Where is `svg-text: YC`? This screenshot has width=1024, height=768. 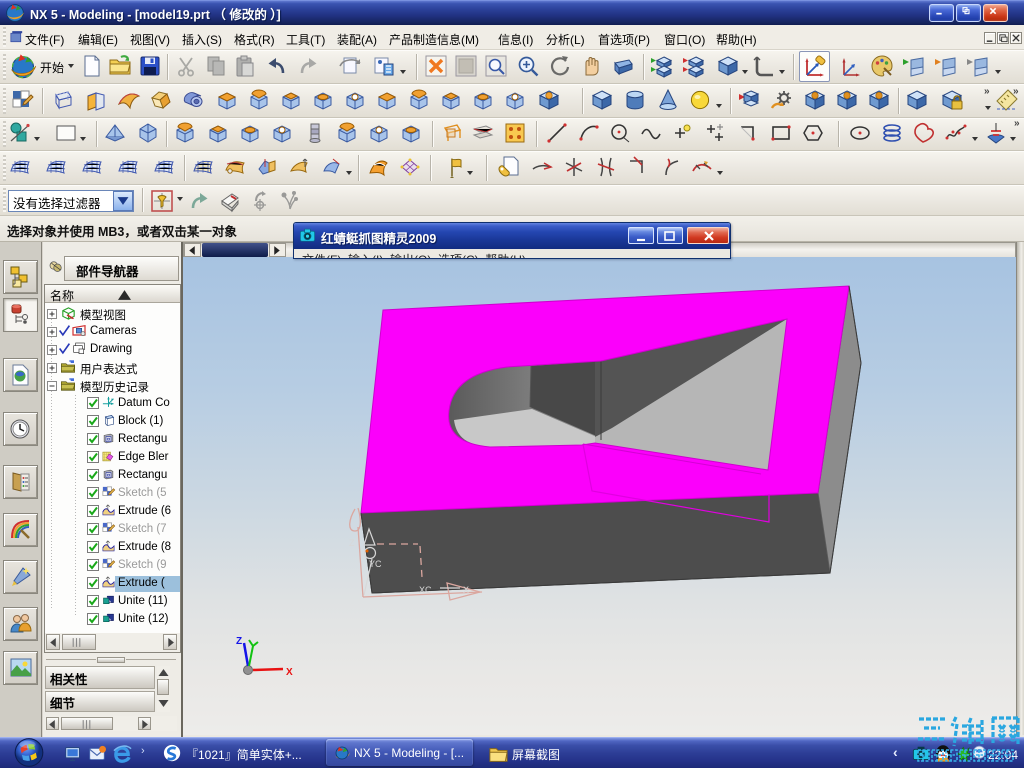
svg-text: YC is located at coordinates (375, 564).